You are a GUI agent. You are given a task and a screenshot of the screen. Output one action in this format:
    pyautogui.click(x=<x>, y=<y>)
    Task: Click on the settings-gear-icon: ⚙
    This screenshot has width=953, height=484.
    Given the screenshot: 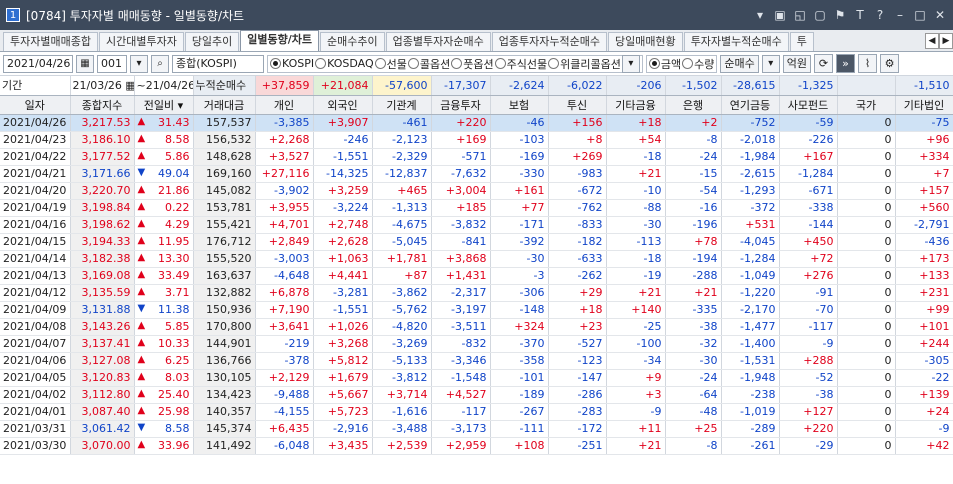 What is the action you would take?
    pyautogui.click(x=890, y=63)
    